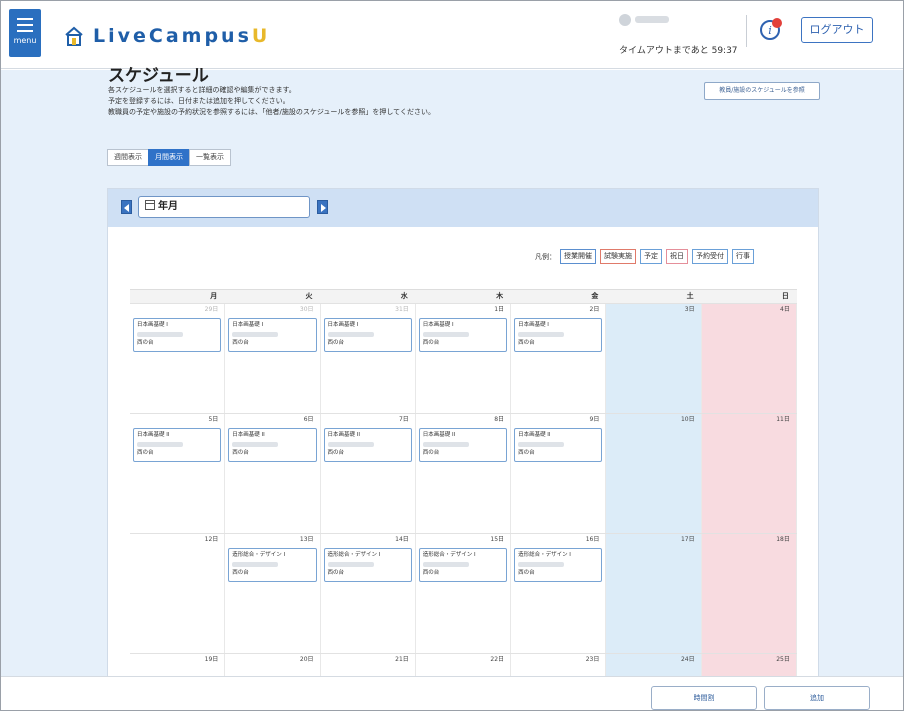 The width and height of the screenshot is (904, 711). Describe the element at coordinates (177, 659) in the screenshot. I see `day-number: 19日` at that location.